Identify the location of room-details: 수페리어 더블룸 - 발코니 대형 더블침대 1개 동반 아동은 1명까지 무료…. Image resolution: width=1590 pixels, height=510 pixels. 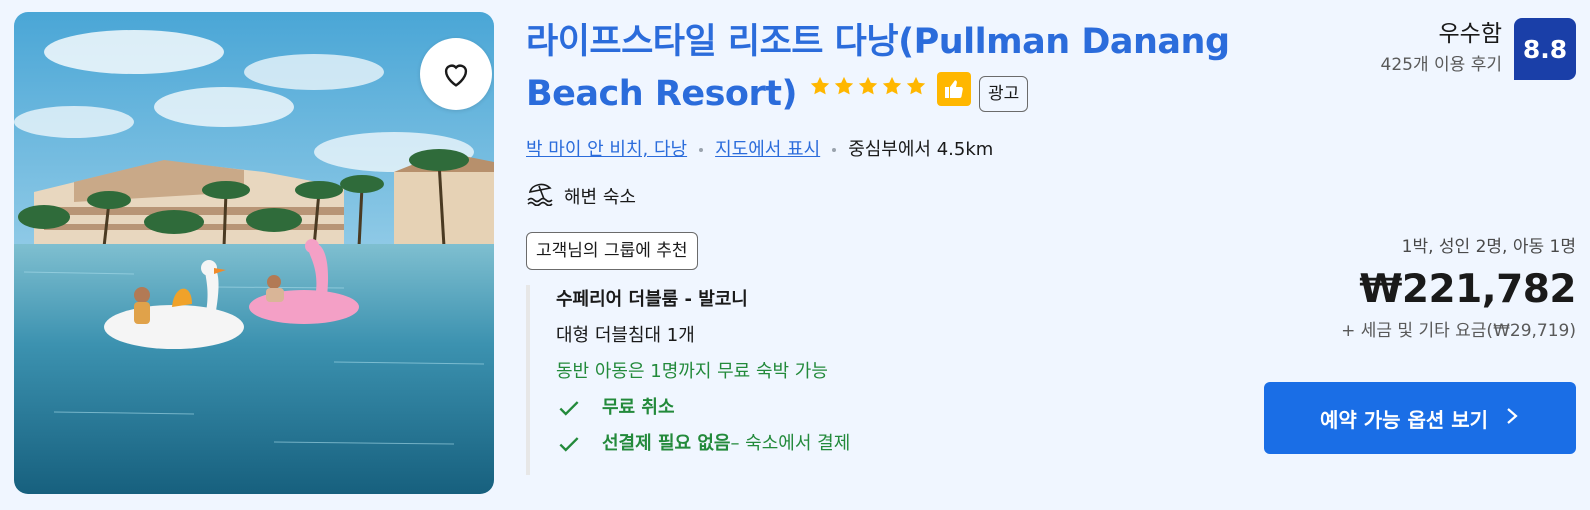
(688, 380).